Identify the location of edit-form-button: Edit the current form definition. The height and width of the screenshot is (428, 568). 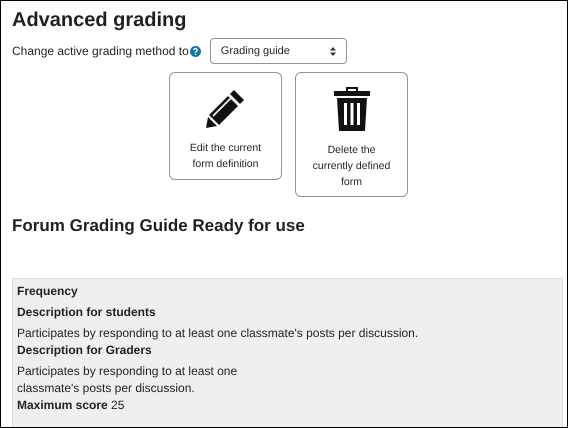
(225, 126).